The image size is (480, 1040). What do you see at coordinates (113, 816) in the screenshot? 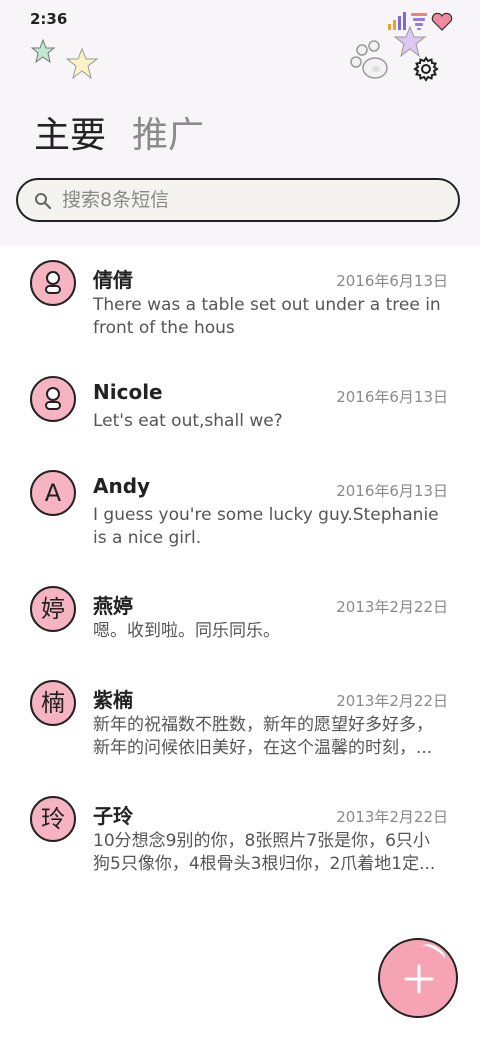
I see `contact-name: 子玲` at bounding box center [113, 816].